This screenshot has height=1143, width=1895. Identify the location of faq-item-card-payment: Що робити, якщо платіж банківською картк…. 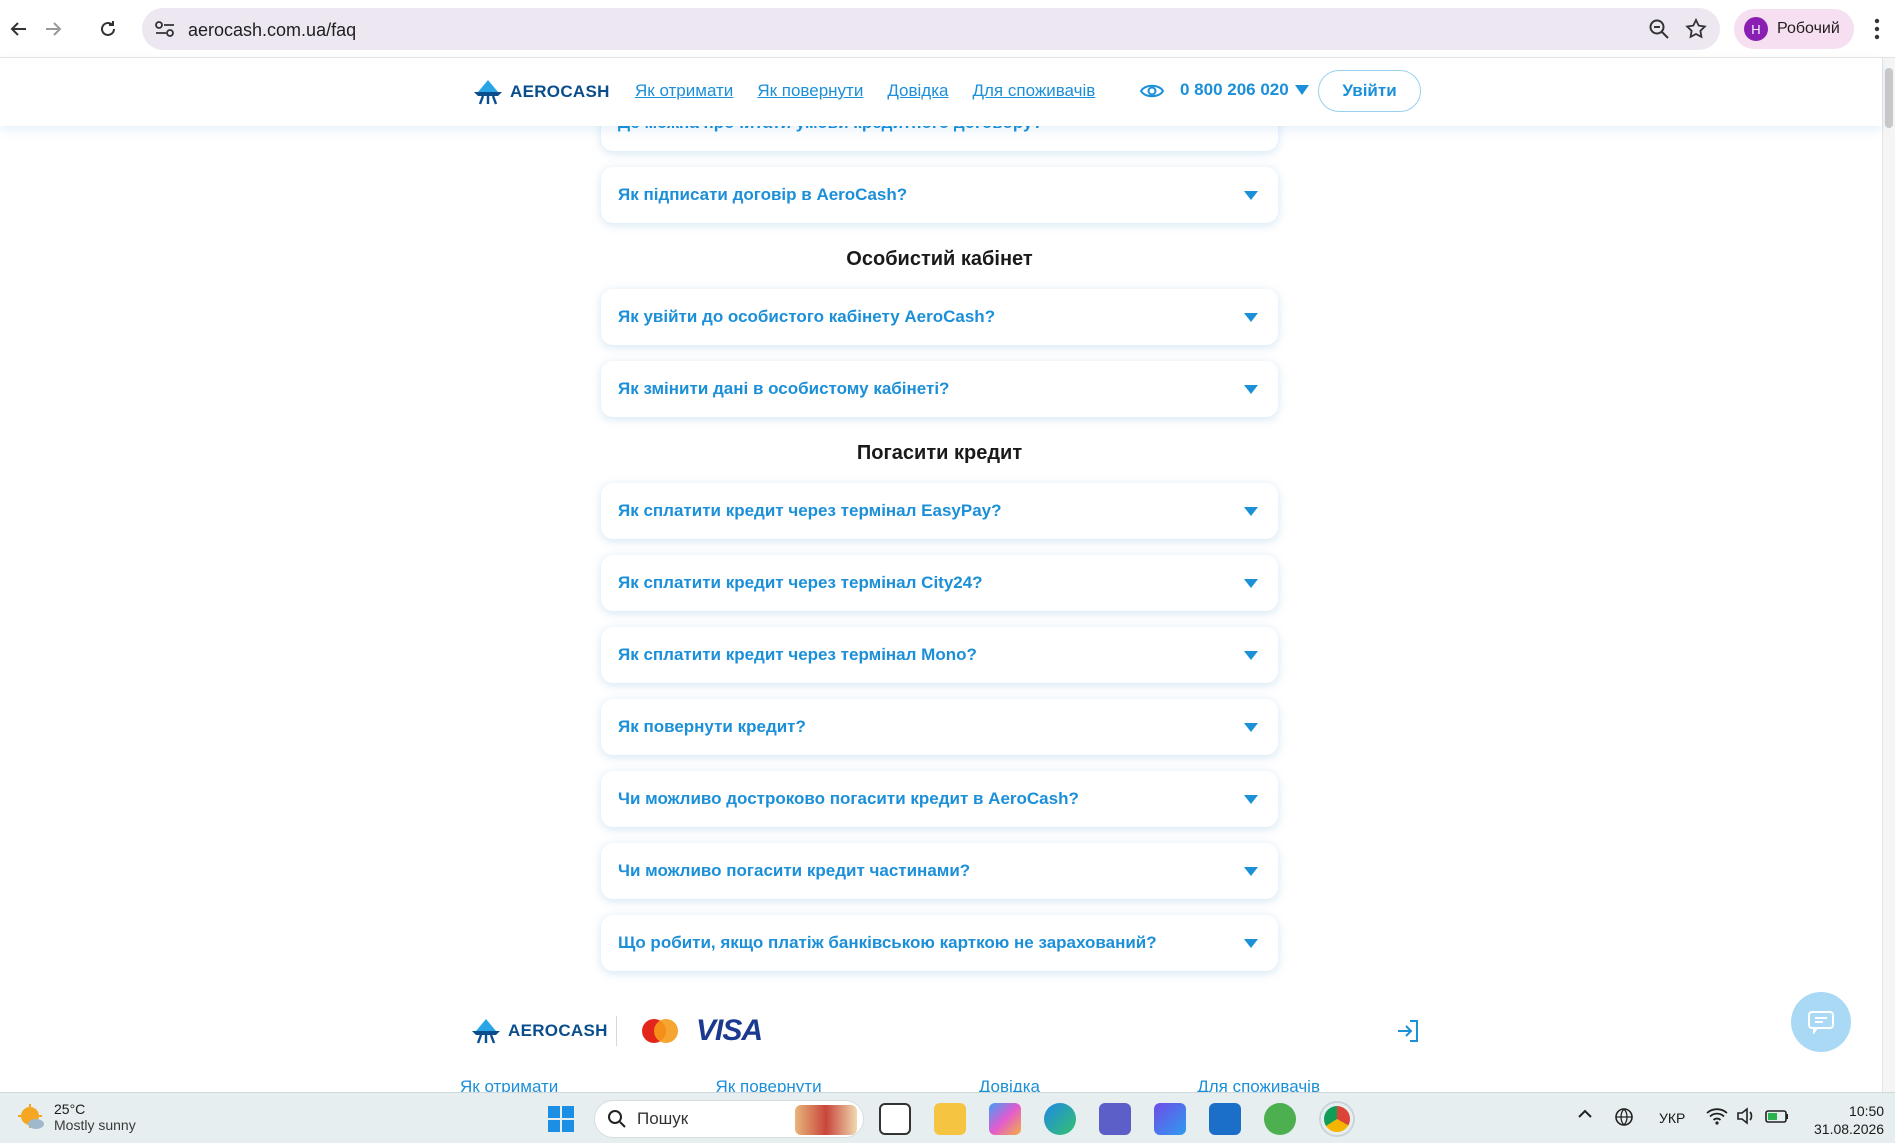
(939, 943).